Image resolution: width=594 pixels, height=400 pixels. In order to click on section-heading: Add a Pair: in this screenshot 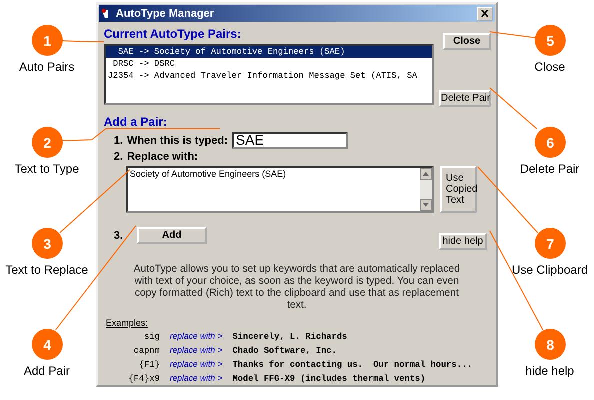, I will do `click(136, 122)`.